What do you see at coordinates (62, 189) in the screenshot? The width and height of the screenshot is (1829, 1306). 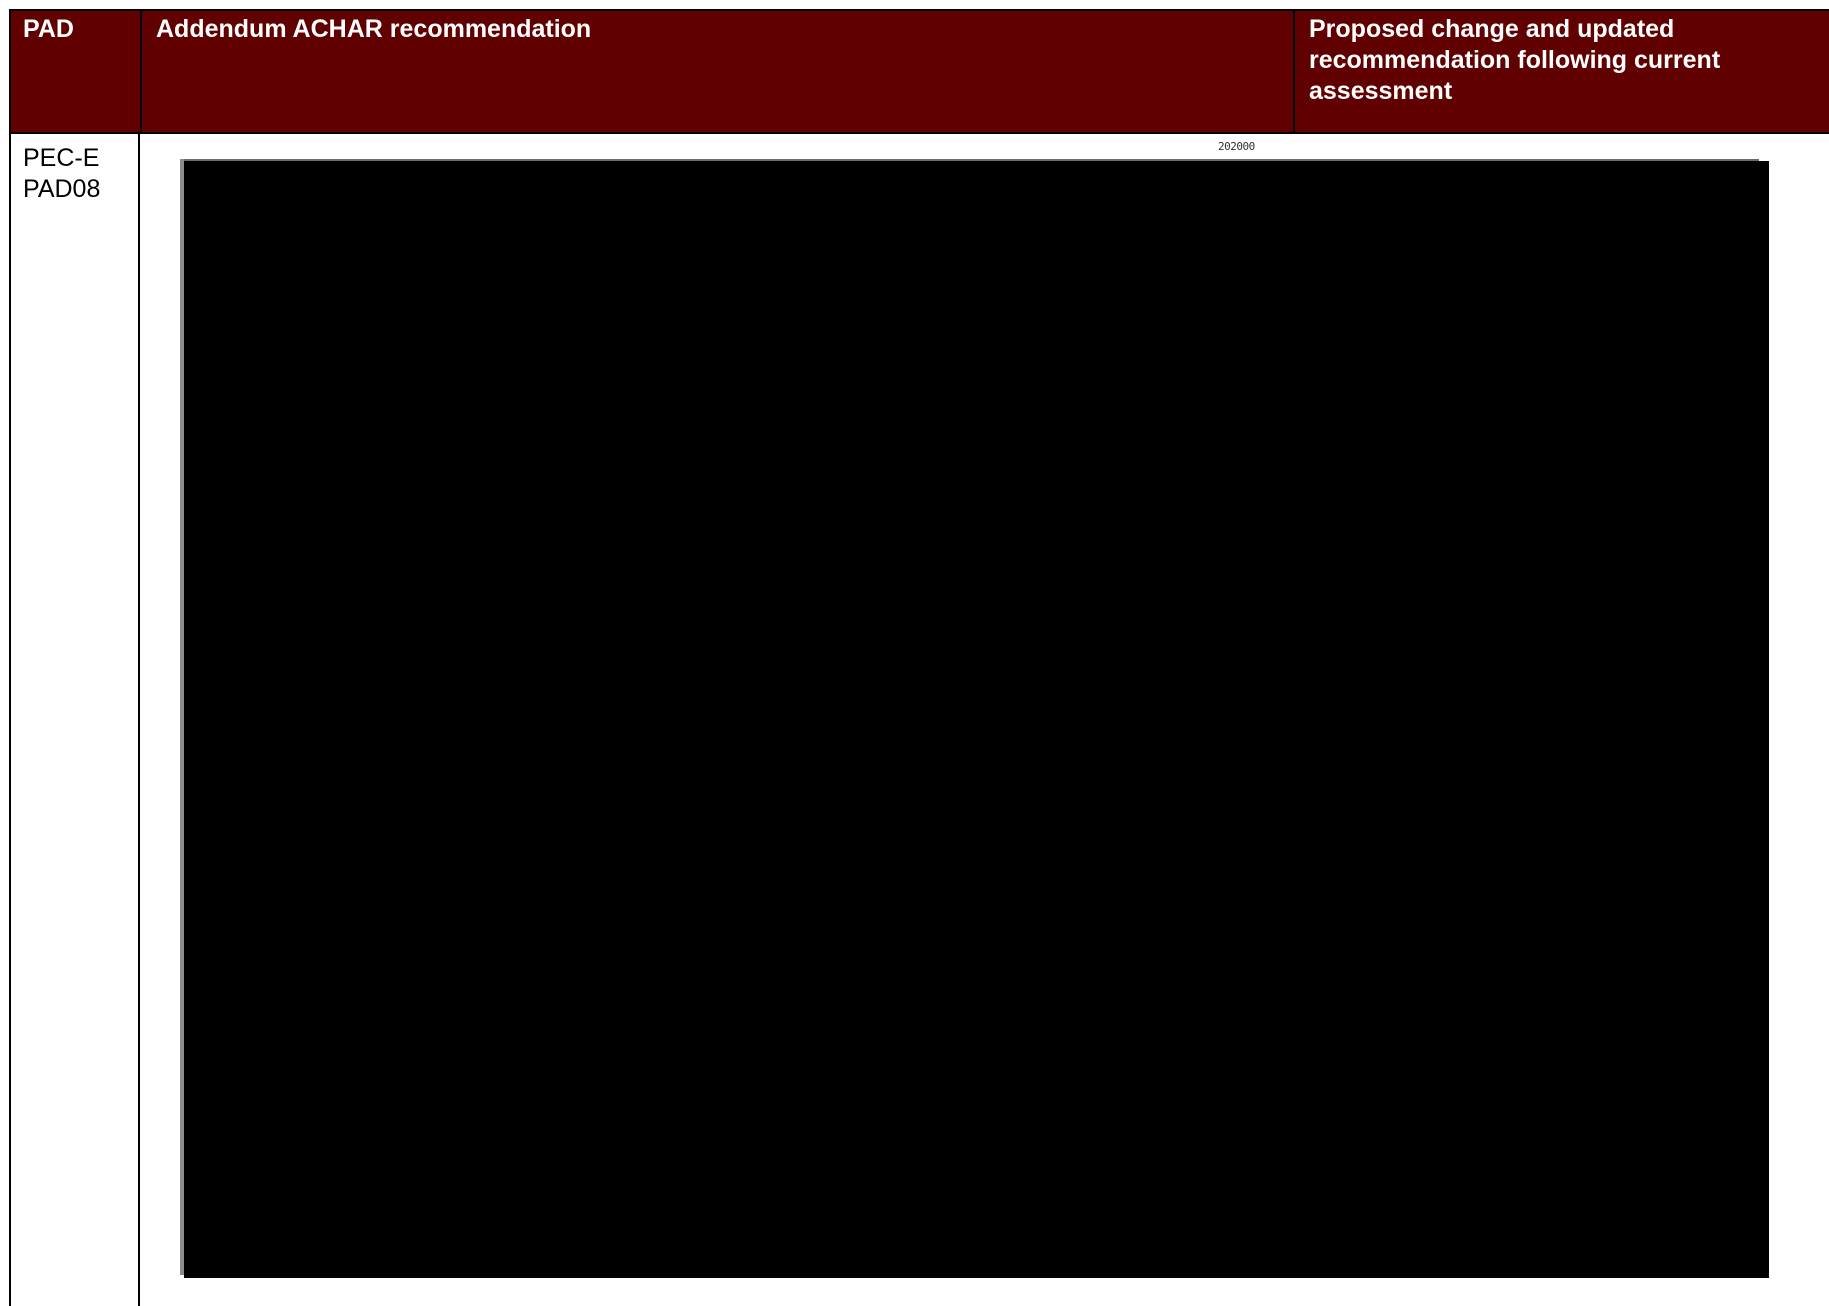 I see `pad-id-line2: PAD08` at bounding box center [62, 189].